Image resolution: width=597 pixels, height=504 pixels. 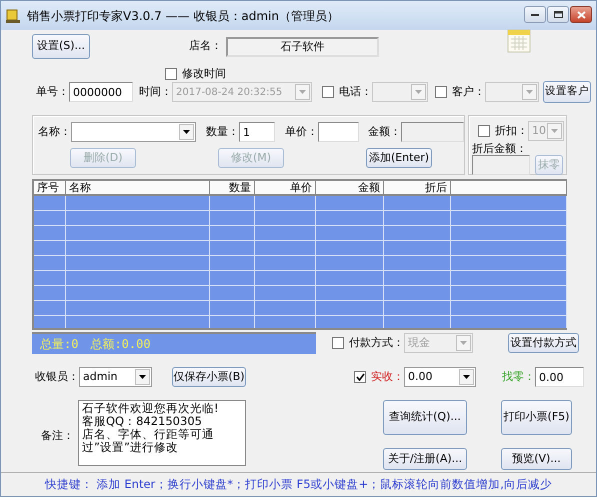 I want to click on maximize-button, so click(x=558, y=14).